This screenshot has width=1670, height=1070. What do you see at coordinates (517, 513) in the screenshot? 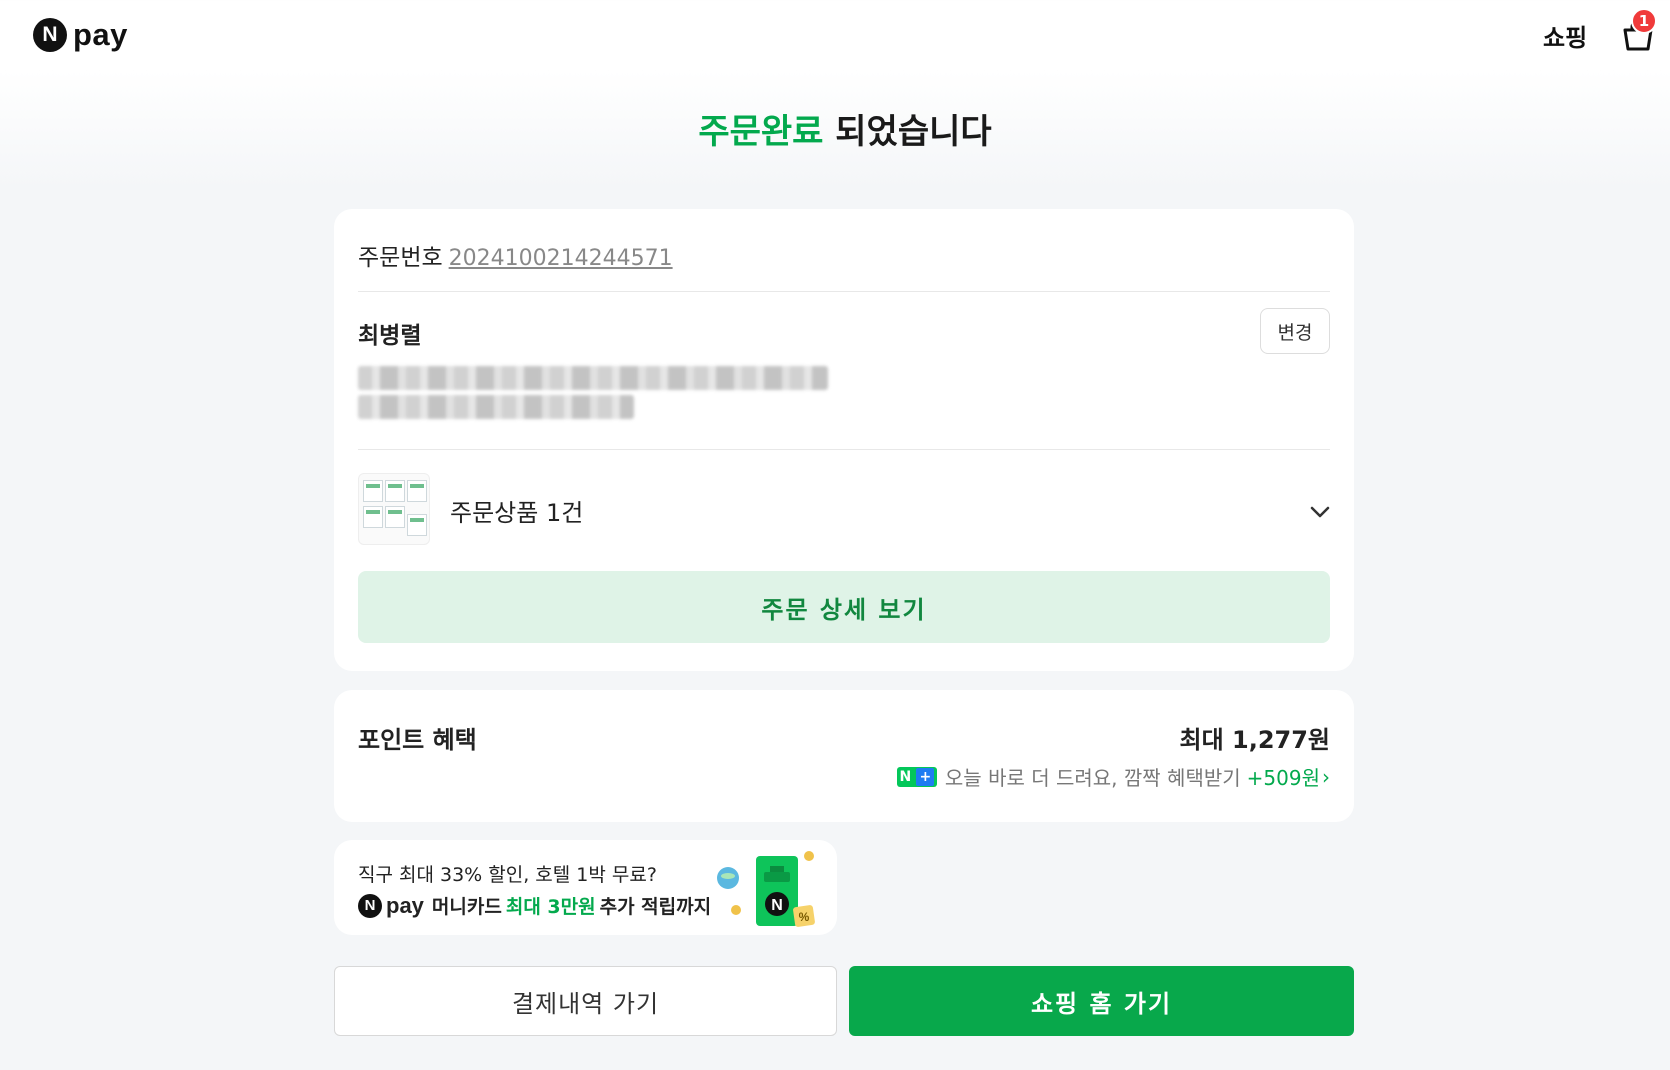
I see `order-product-summary: 주문상품 1건` at bounding box center [517, 513].